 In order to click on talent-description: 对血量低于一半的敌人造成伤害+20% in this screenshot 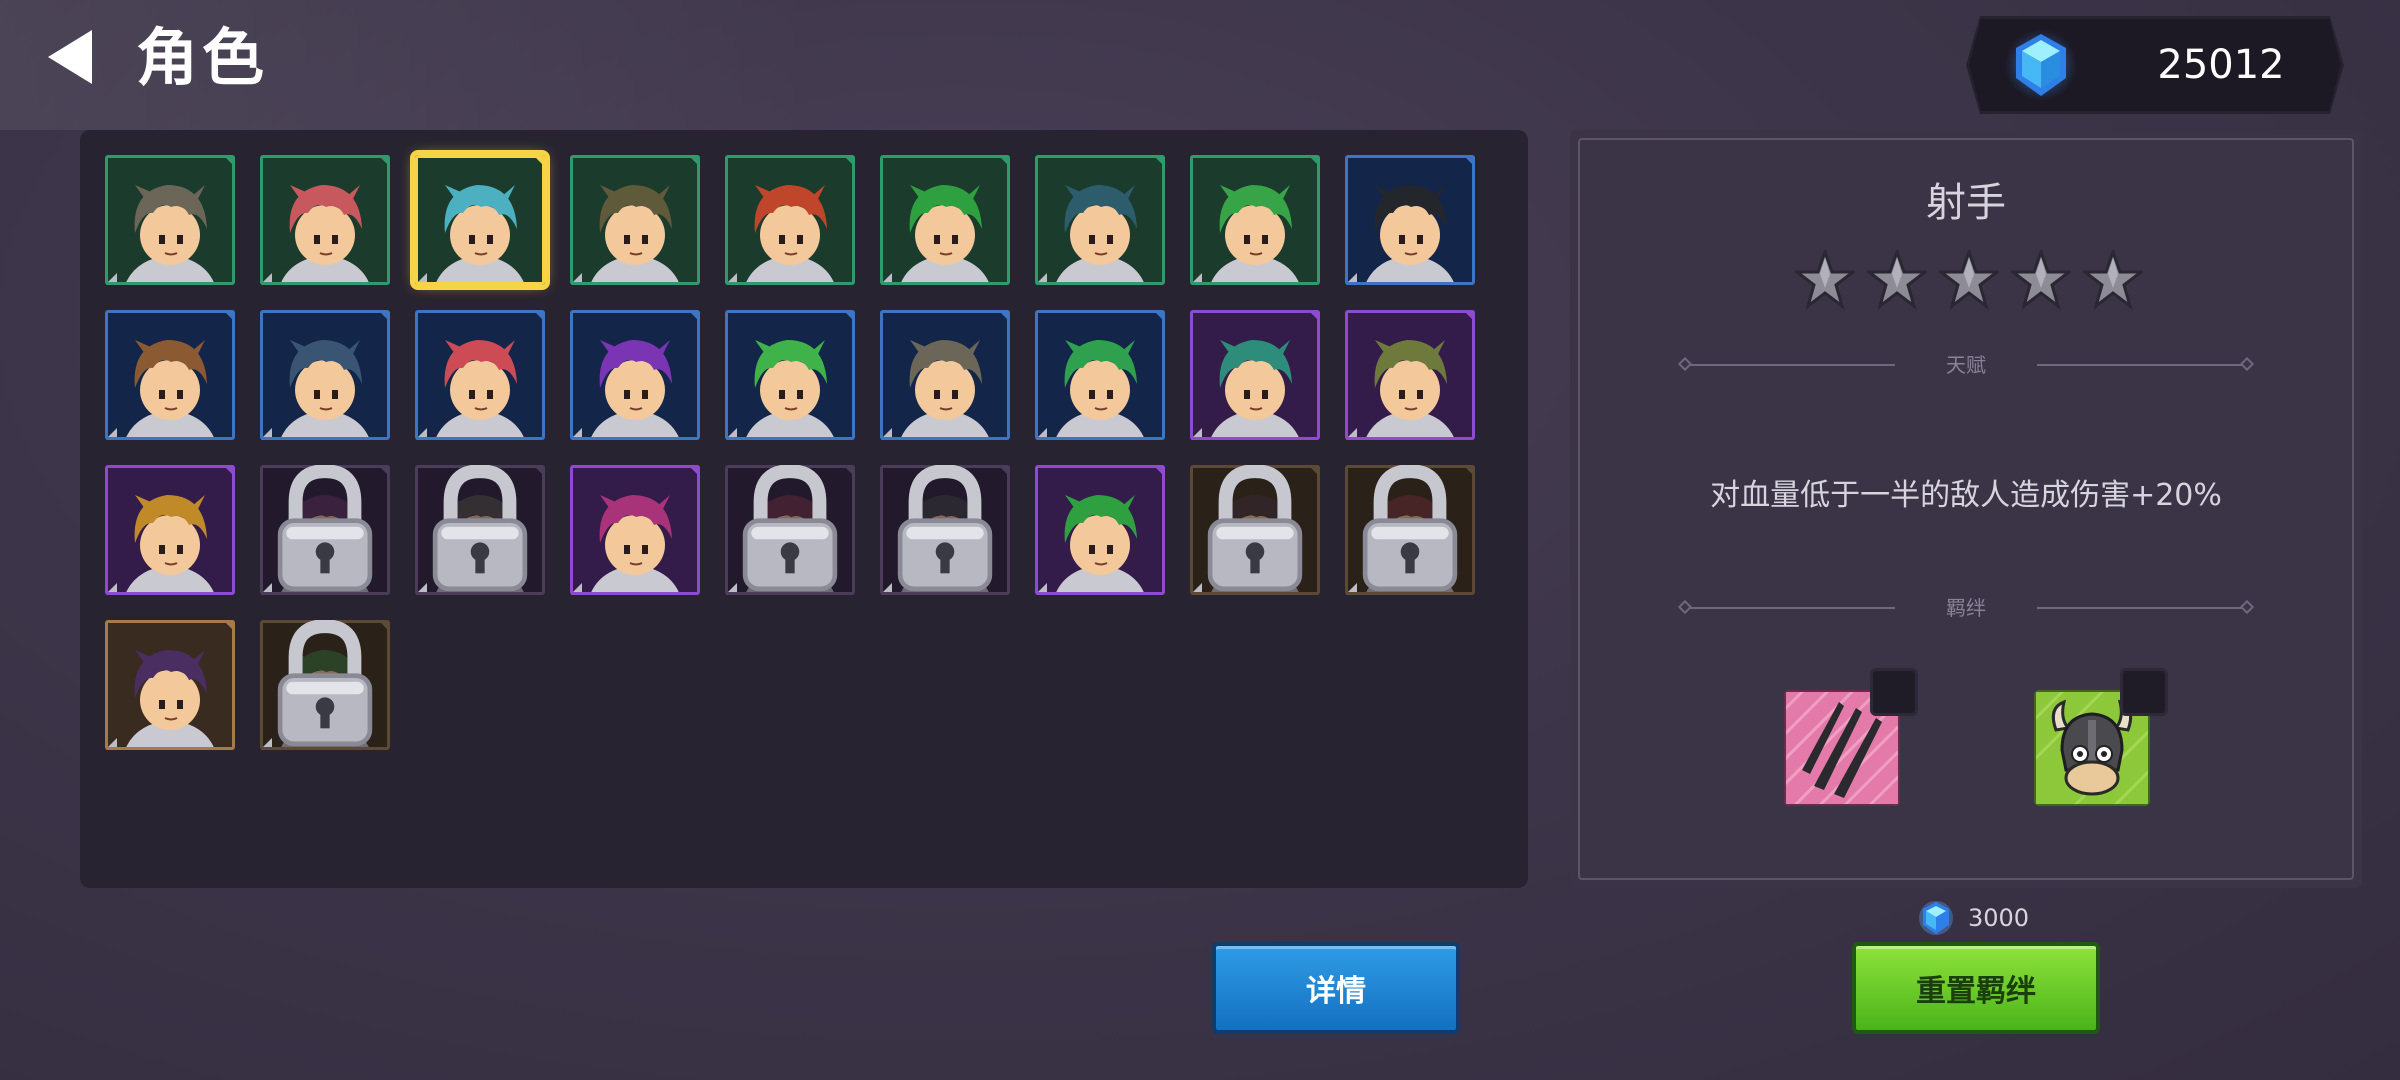, I will do `click(1966, 495)`.